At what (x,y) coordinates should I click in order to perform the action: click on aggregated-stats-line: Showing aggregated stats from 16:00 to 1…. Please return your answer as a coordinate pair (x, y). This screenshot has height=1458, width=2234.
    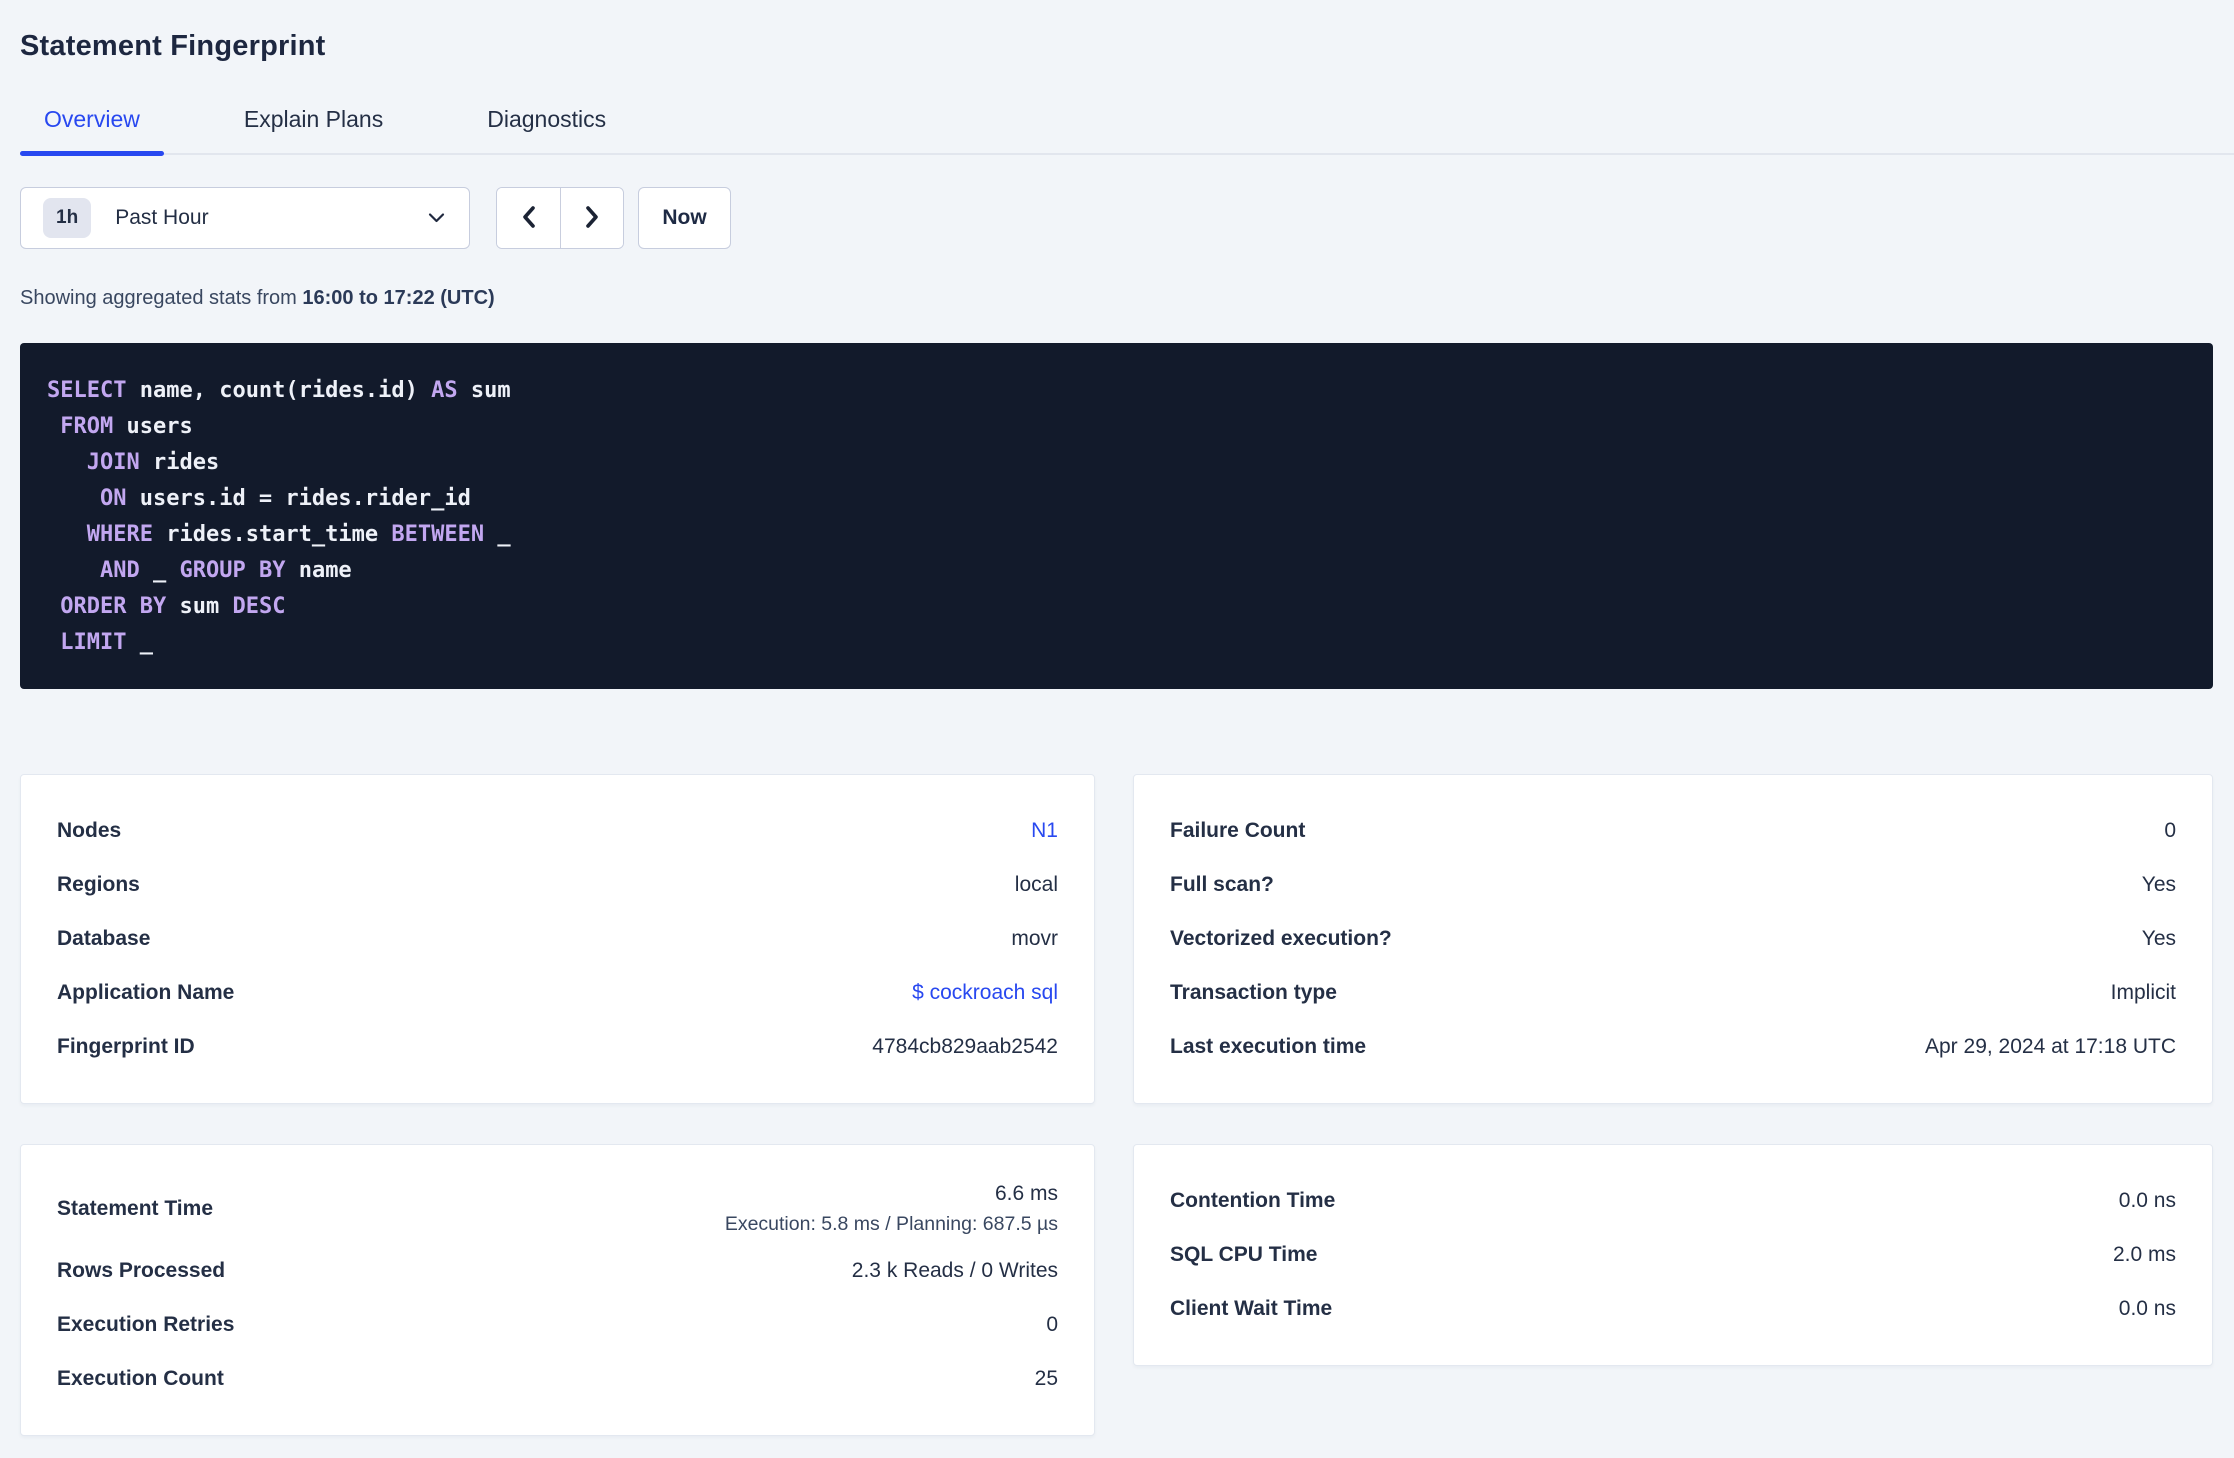
    Looking at the image, I should click on (1116, 298).